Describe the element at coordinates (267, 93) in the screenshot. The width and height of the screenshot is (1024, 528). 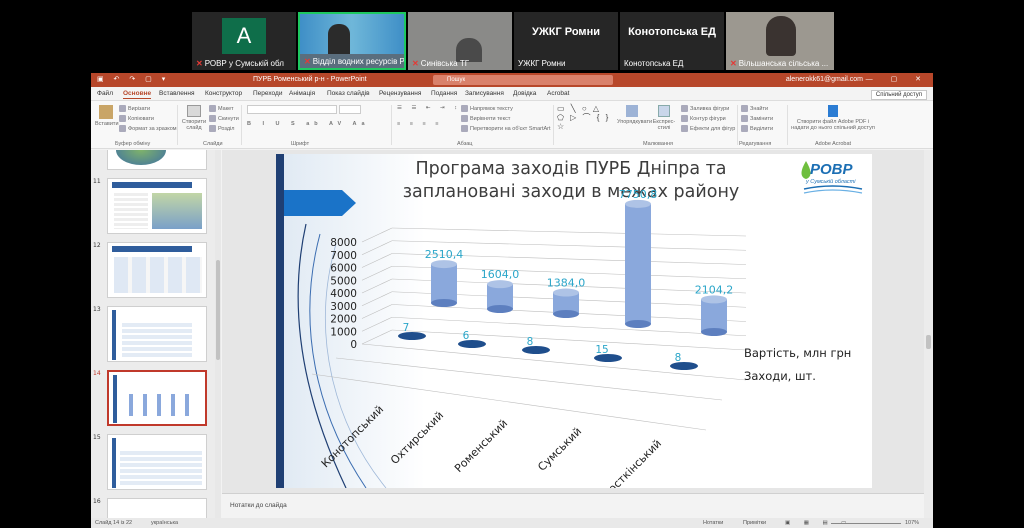
I see `tab-transitions: Переходи` at that location.